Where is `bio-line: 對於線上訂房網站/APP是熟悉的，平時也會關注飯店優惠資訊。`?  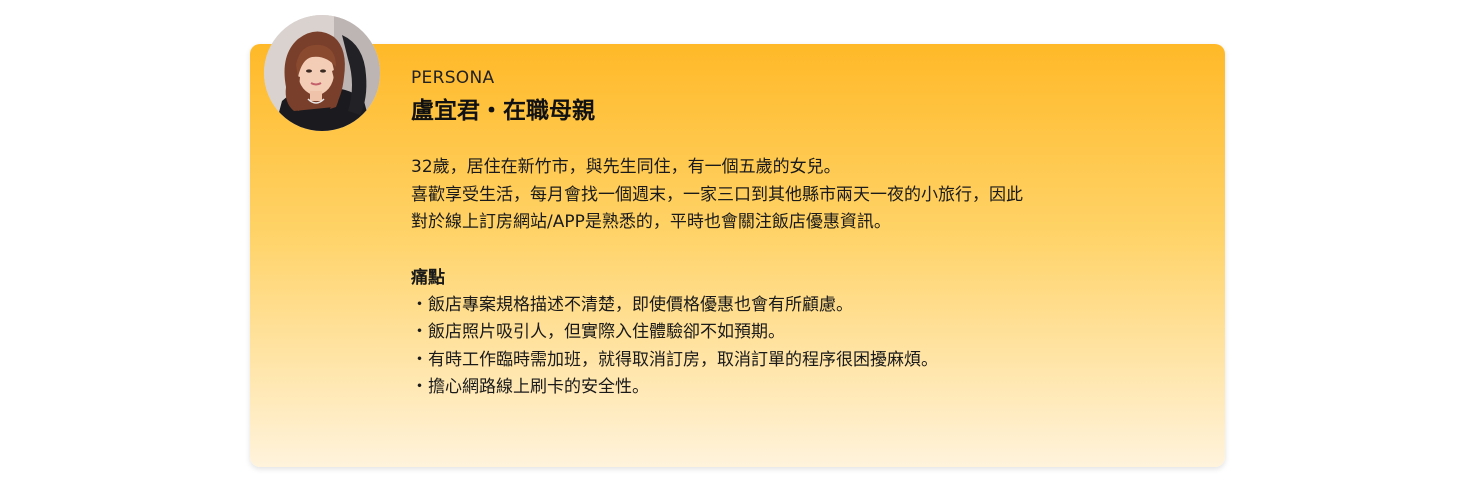 bio-line: 對於線上訂房網站/APP是熟悉的，平時也會關注飯店優惠資訊。 is located at coordinates (651, 222).